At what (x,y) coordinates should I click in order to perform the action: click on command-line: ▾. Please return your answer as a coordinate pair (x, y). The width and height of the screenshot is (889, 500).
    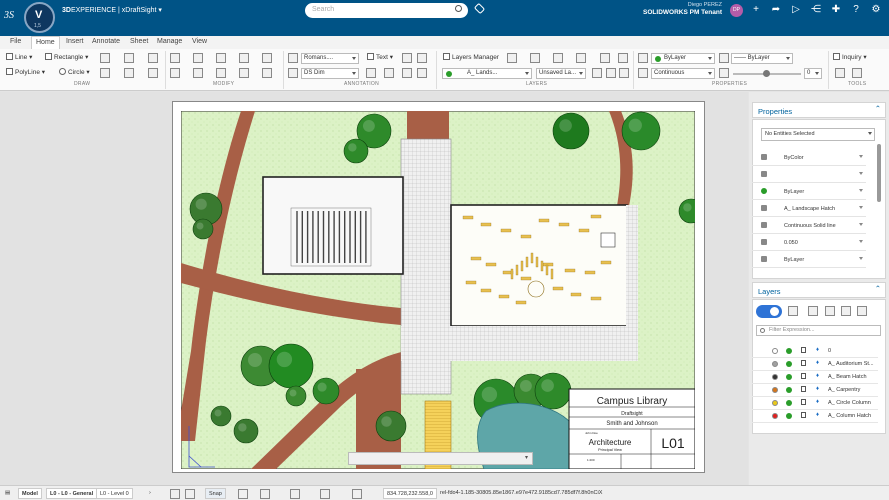
    Looking at the image, I should click on (440, 458).